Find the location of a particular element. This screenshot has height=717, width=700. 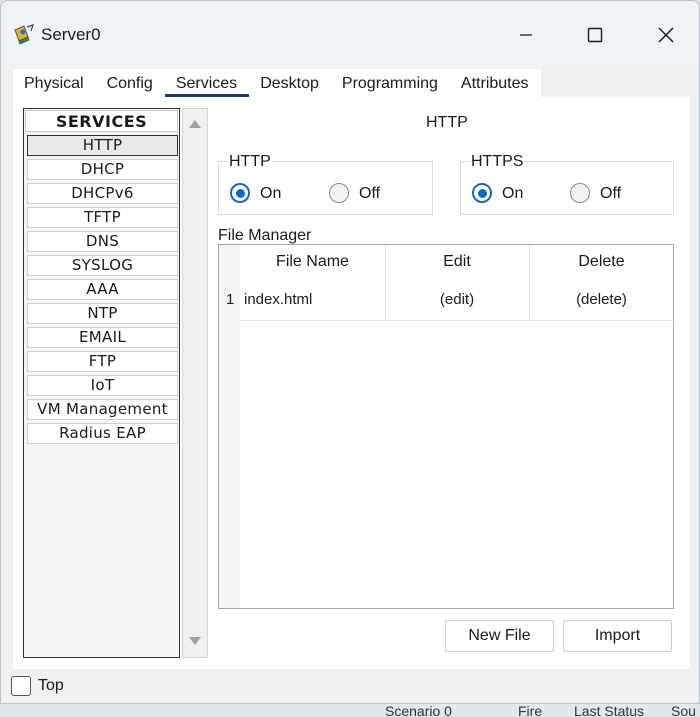

row-divider is located at coordinates (457, 320).